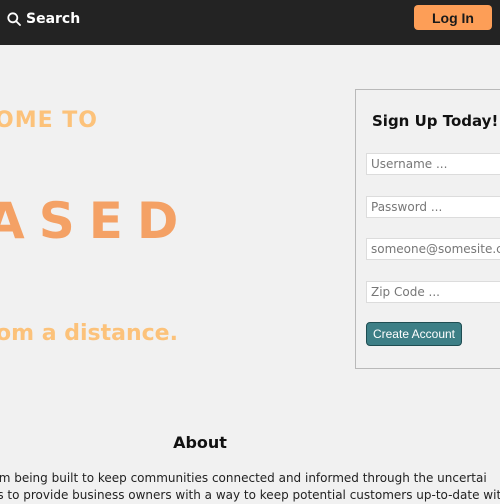 Image resolution: width=500 pixels, height=504 pixels. I want to click on login-button: Log In, so click(453, 17).